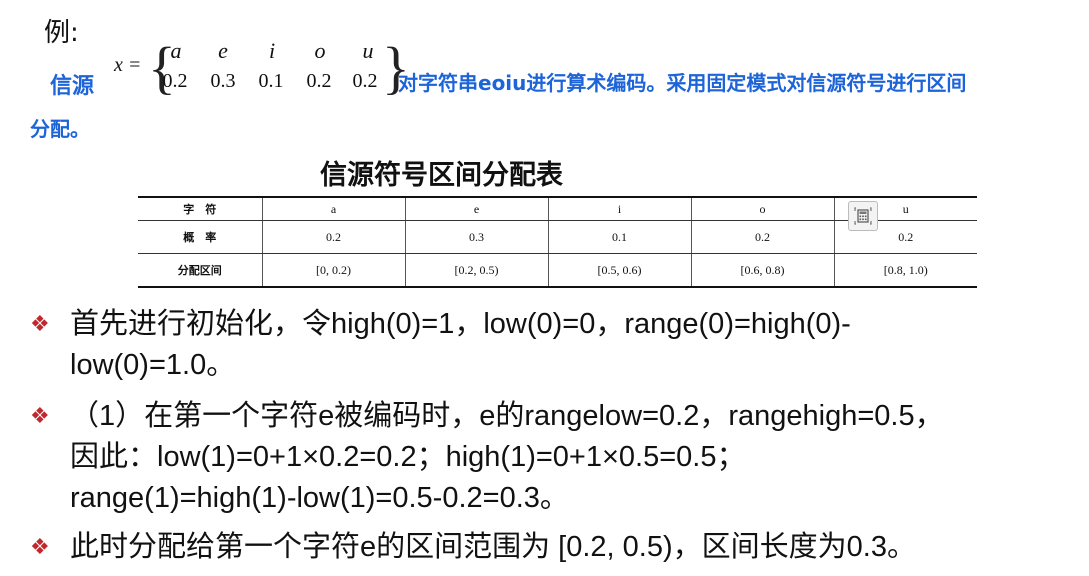  Describe the element at coordinates (175, 81) in the screenshot. I see `prob-a: 0.2` at that location.